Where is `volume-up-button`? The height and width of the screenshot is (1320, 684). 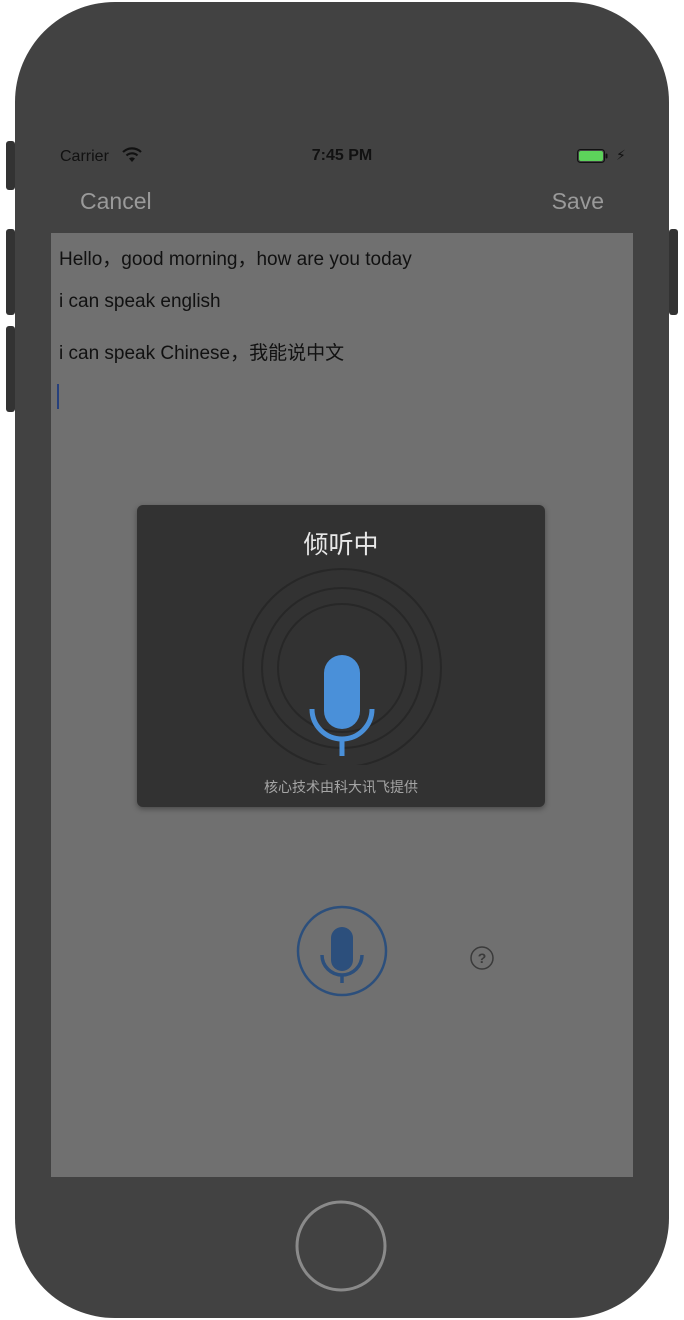
volume-up-button is located at coordinates (10, 272).